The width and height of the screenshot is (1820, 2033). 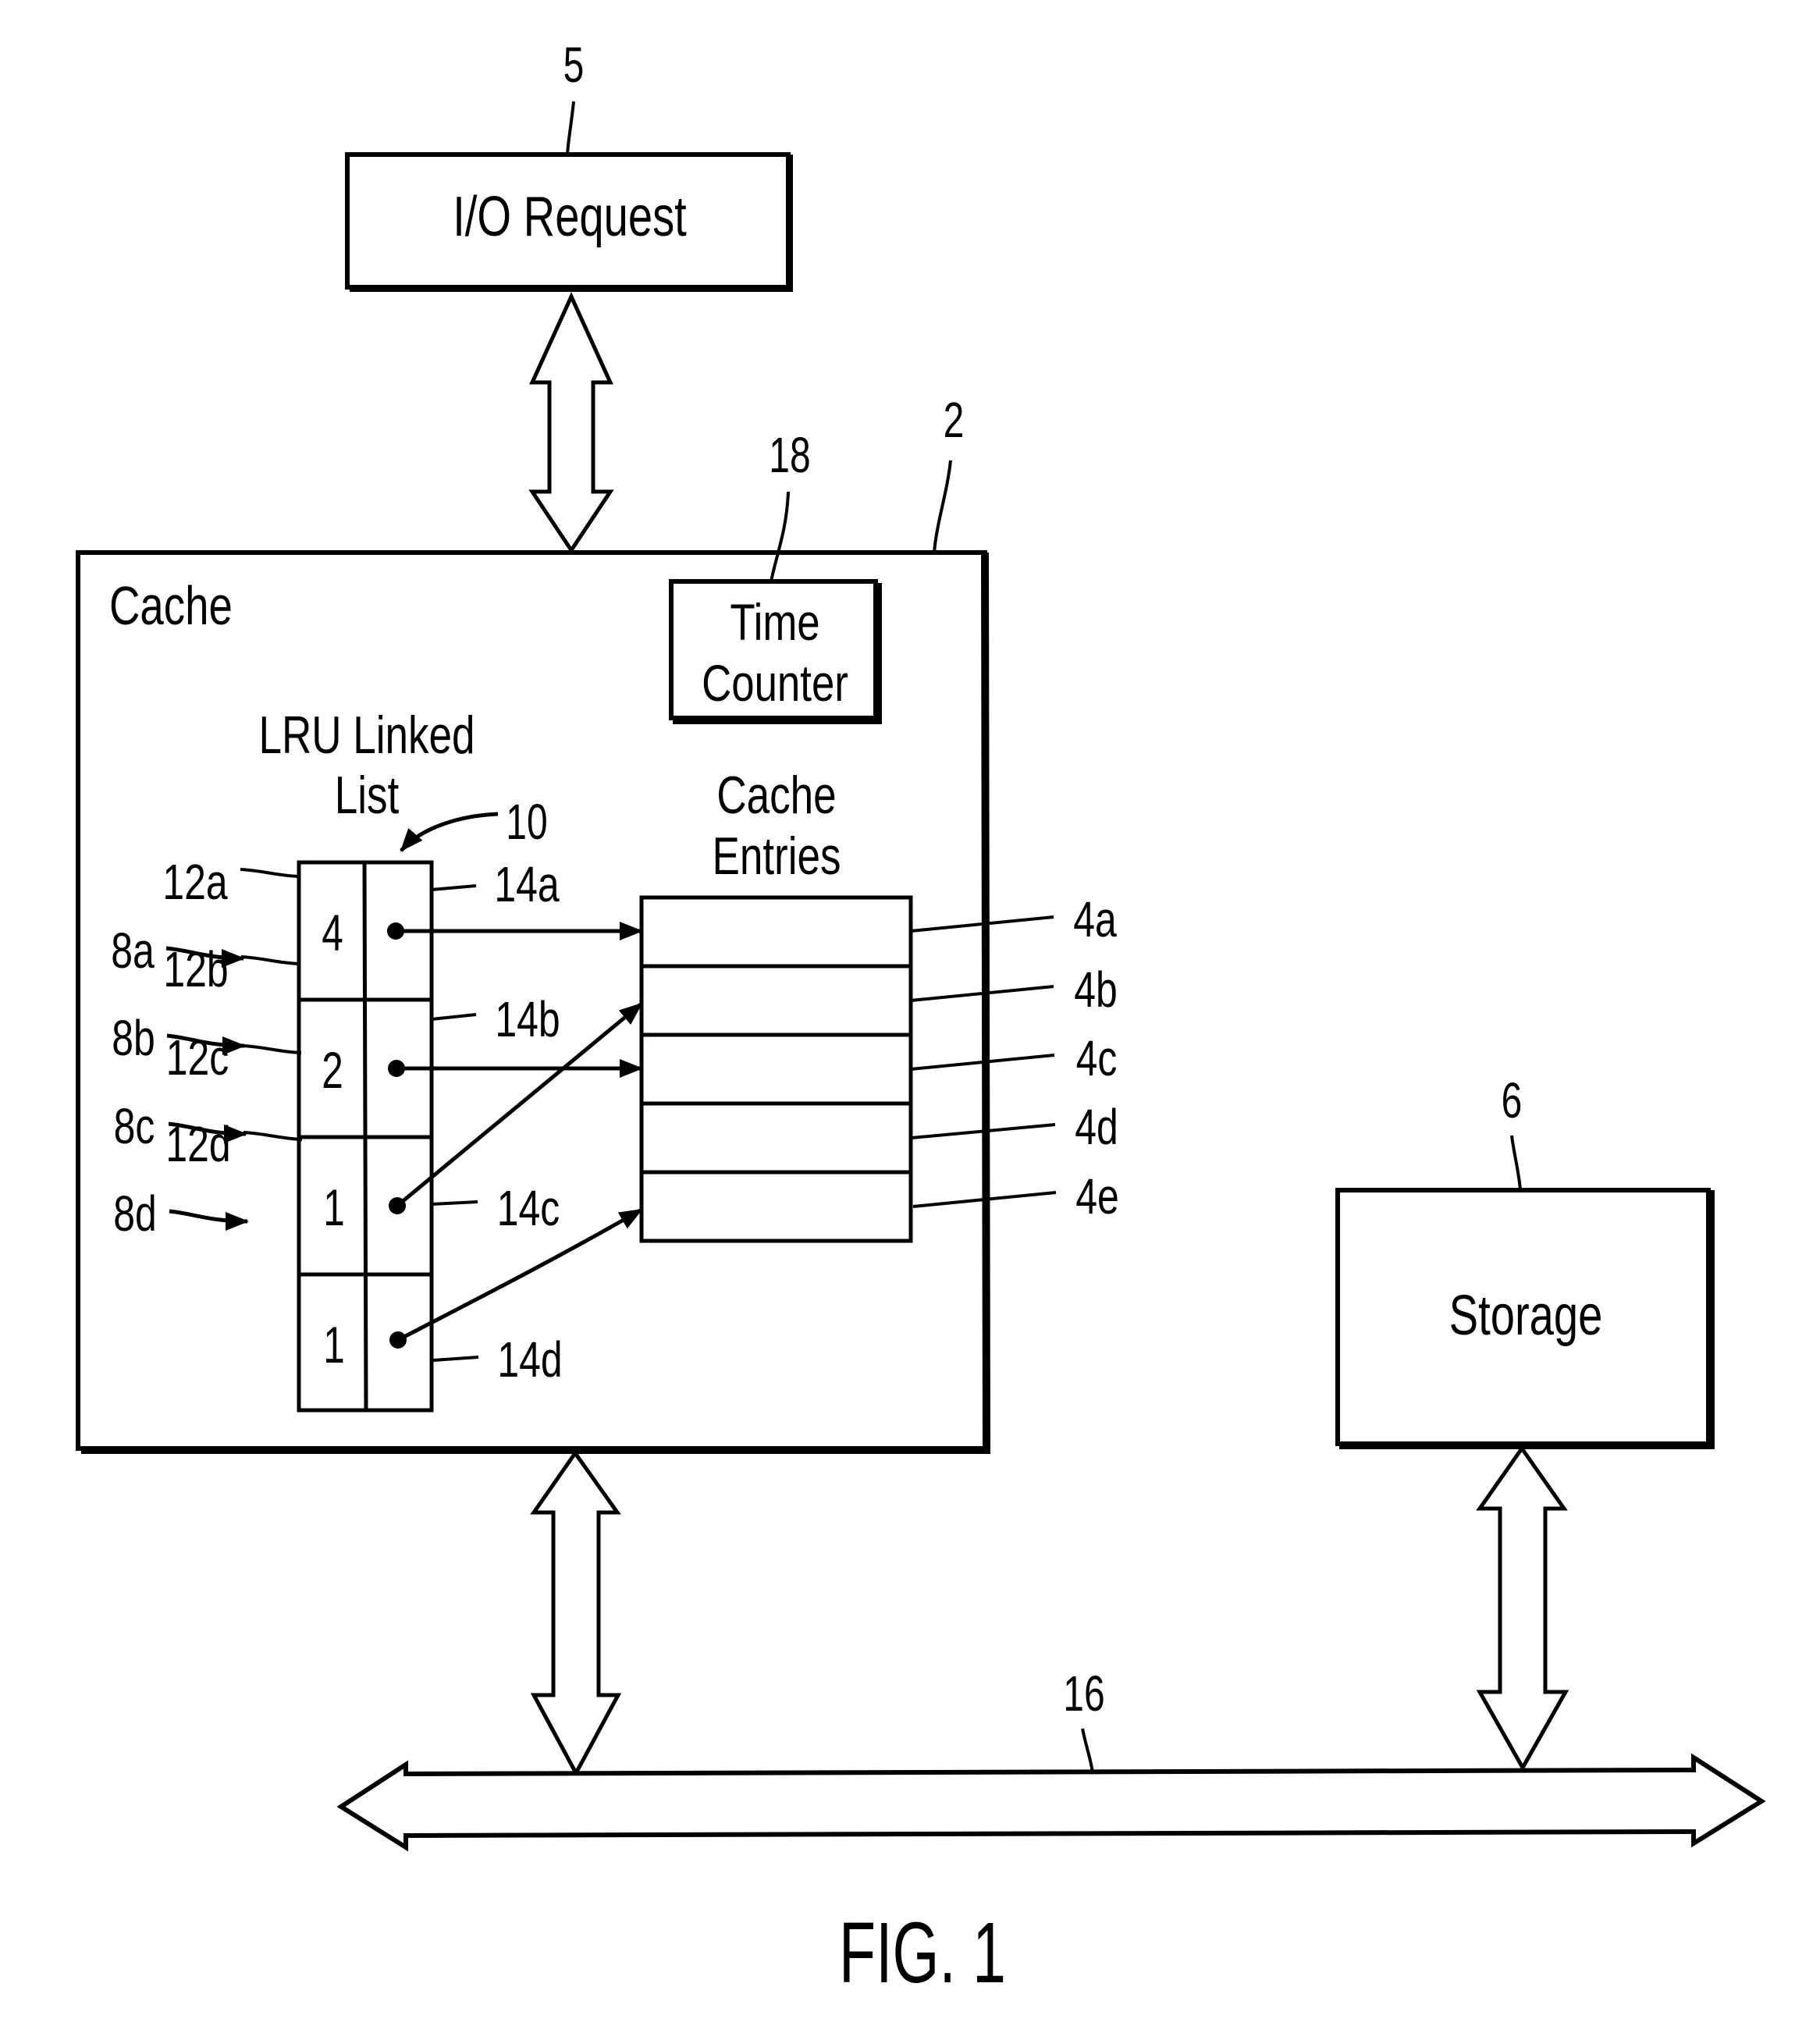 What do you see at coordinates (789, 454) in the screenshot?
I see `ref-18: 18` at bounding box center [789, 454].